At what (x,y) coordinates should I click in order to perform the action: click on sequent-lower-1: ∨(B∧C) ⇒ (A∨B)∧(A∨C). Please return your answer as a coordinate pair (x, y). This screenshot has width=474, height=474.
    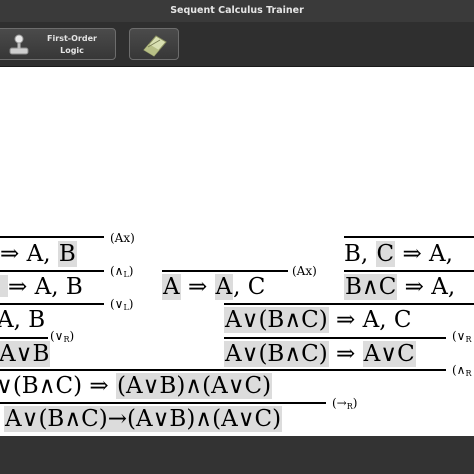
    Looking at the image, I should click on (136, 386).